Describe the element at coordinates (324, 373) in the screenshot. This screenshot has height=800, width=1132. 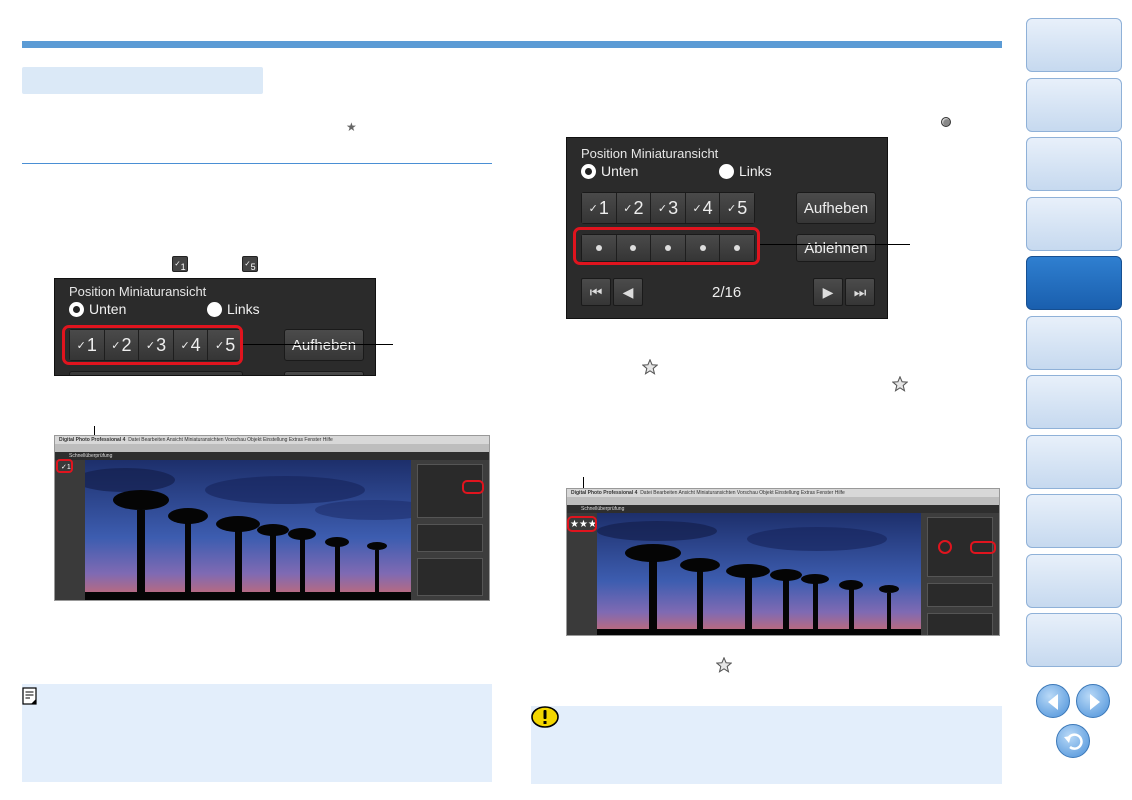
I see `reject-button-partial` at that location.